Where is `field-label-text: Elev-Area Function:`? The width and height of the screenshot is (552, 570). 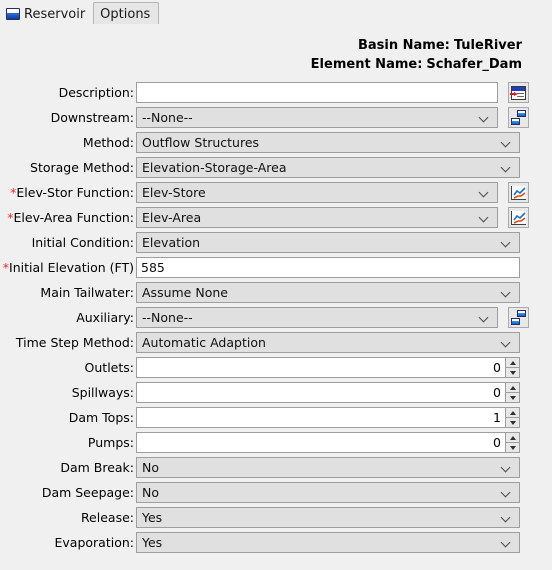 field-label-text: Elev-Area Function: is located at coordinates (73, 217).